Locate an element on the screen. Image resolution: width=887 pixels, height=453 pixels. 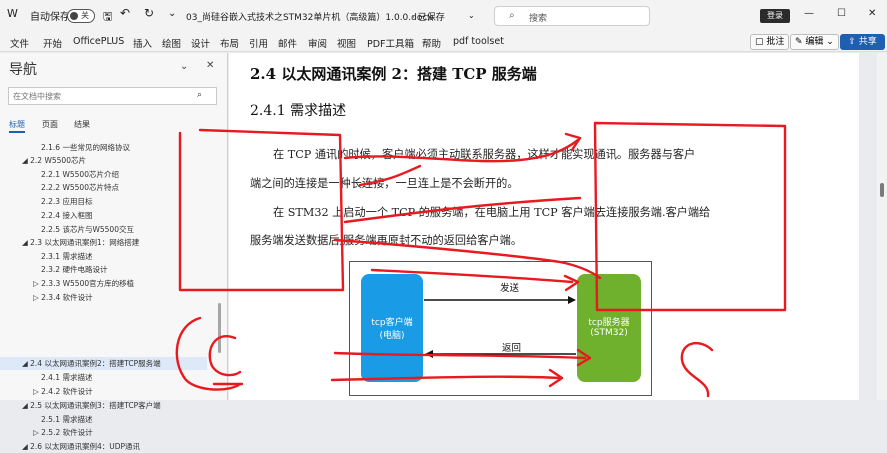
search-input: ⌕ 搜索 is located at coordinates (572, 16).